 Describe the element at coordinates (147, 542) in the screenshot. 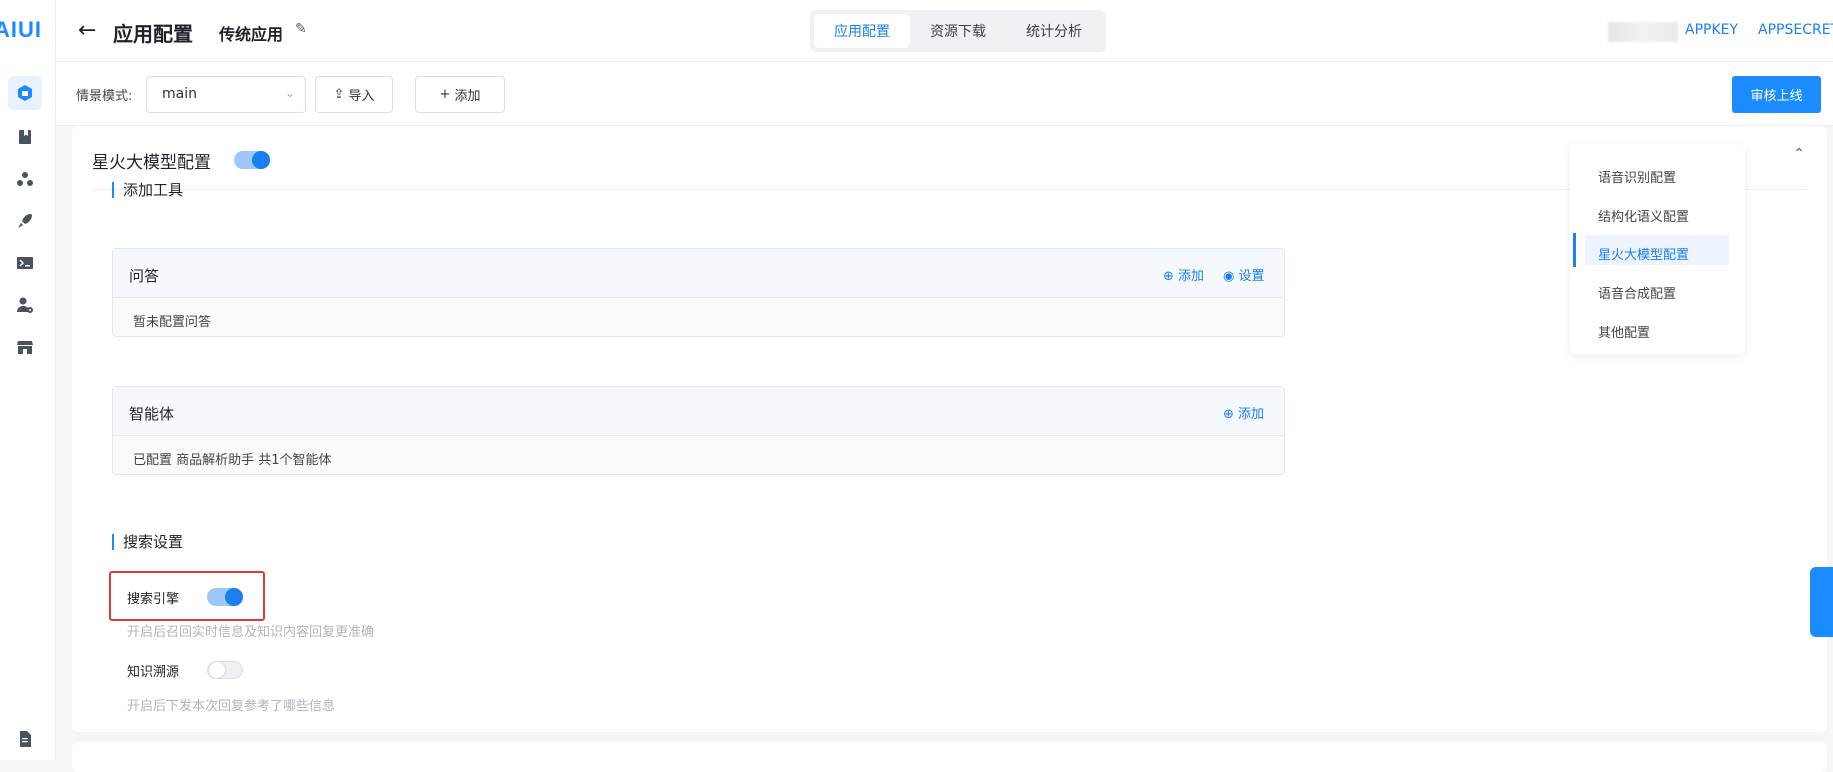

I see `search-section-title: 搜索设置` at that location.